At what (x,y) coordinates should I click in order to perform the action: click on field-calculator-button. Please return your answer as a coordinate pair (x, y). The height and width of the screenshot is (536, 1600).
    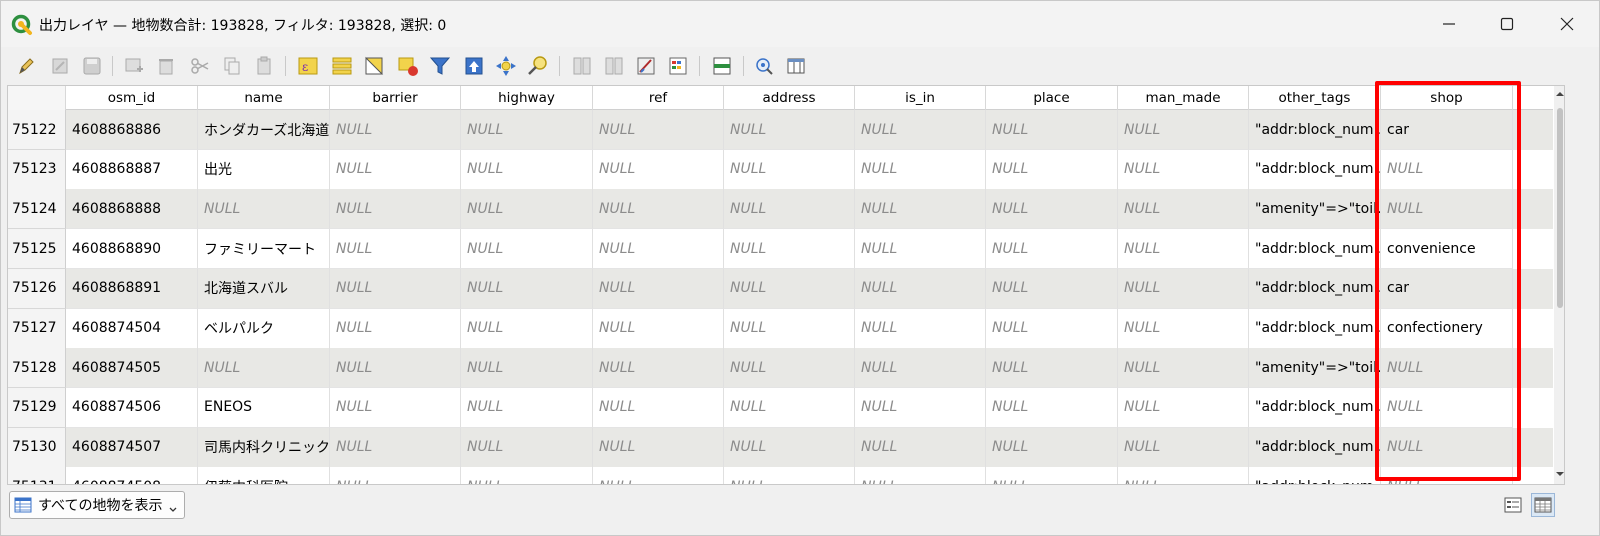
    Looking at the image, I should click on (646, 66).